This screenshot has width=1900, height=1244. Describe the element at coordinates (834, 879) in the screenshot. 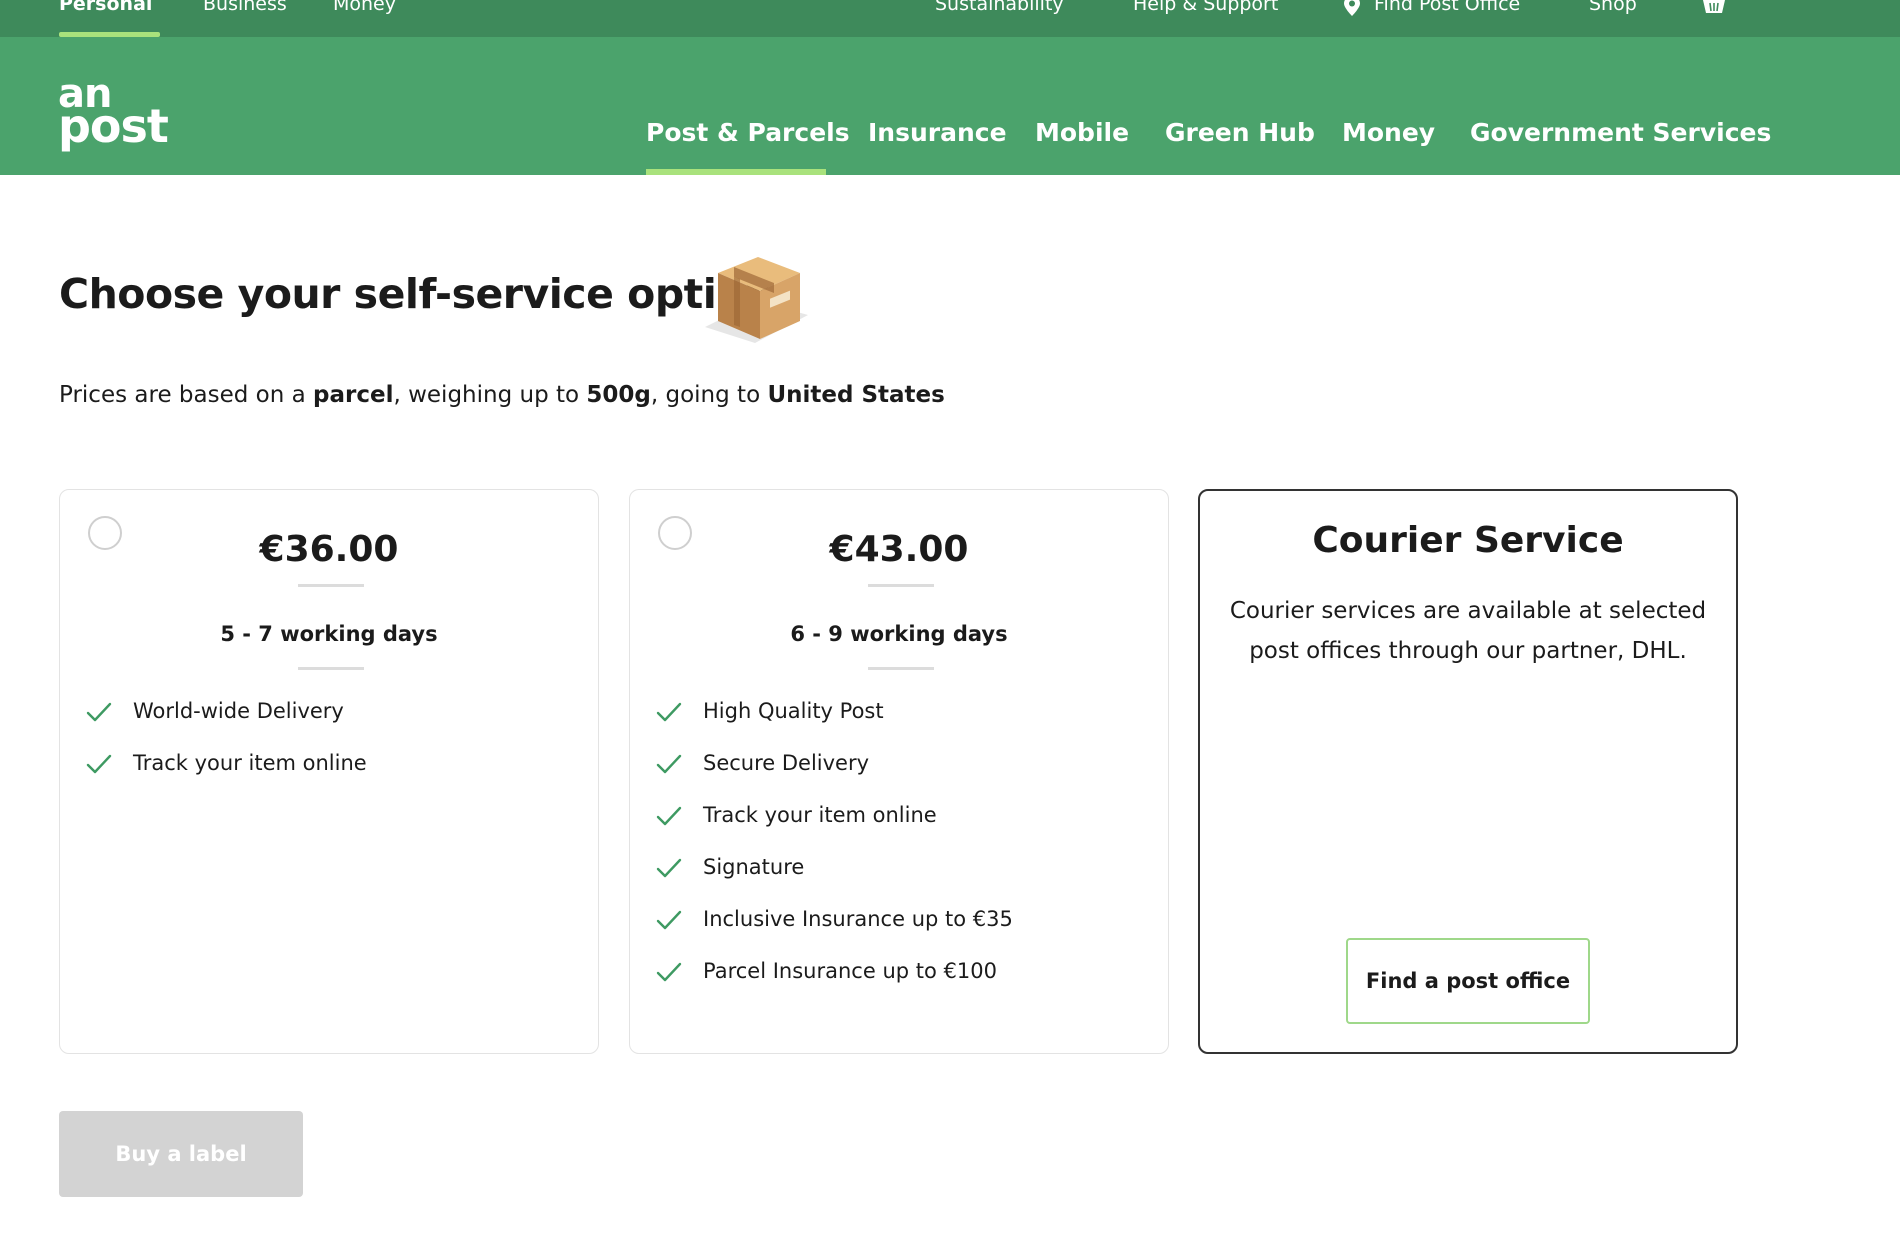

I see `feature-item: Signature` at that location.